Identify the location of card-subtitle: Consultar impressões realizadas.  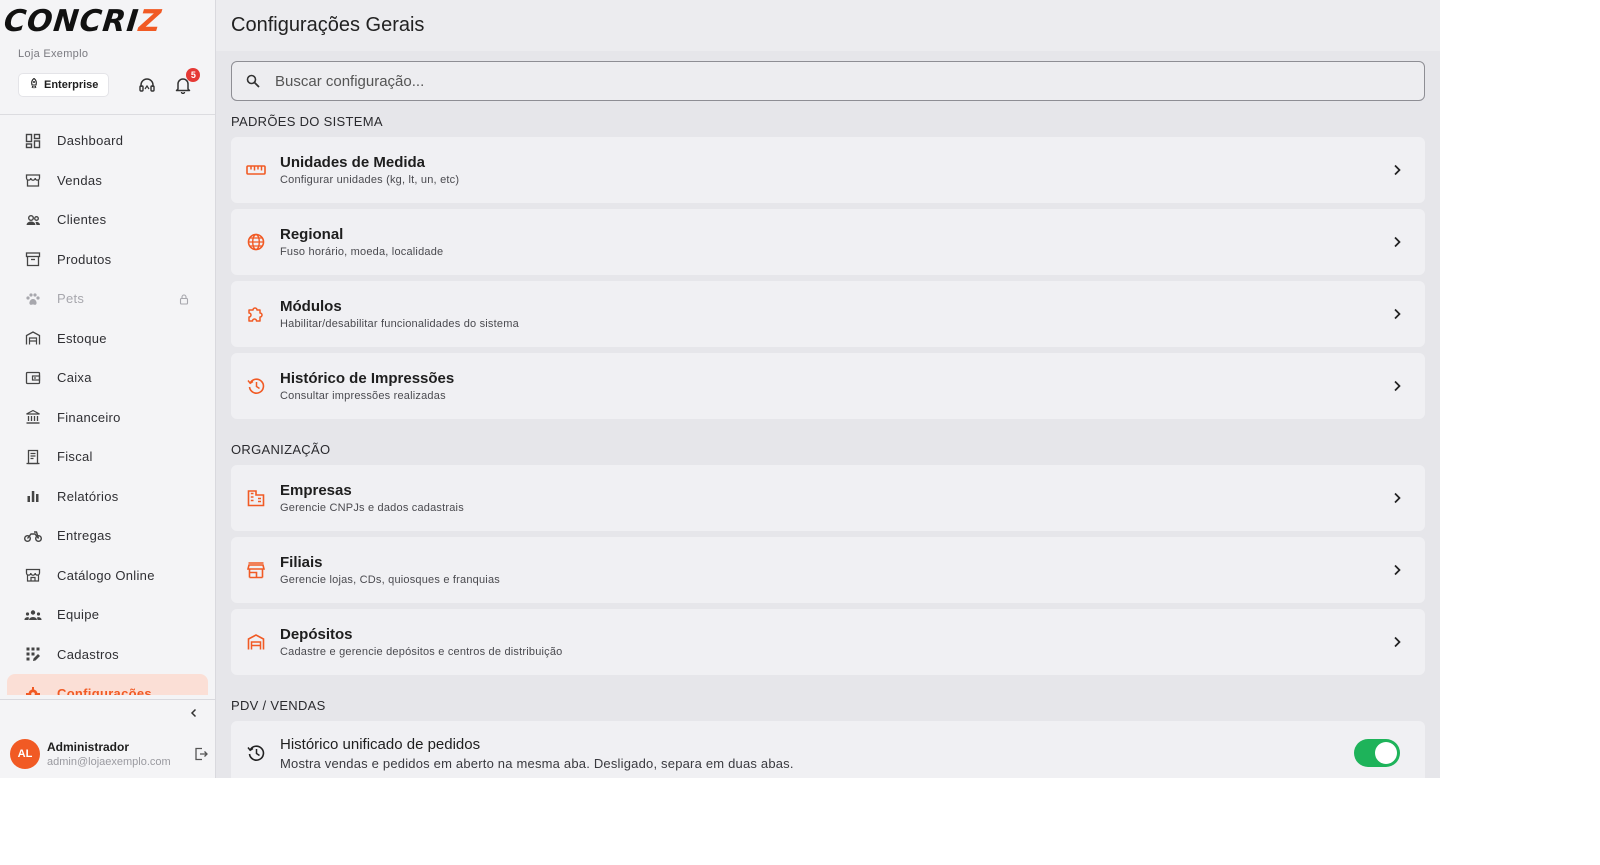
(363, 396).